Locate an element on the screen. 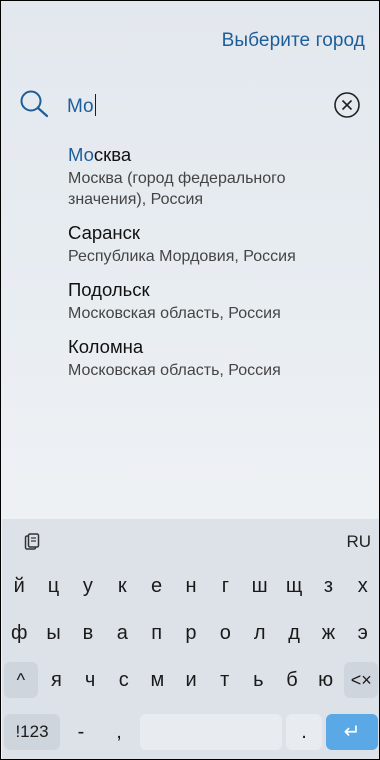 The height and width of the screenshot is (760, 380). result-subtitle: Республика Мордовия, Россия is located at coordinates (182, 256).